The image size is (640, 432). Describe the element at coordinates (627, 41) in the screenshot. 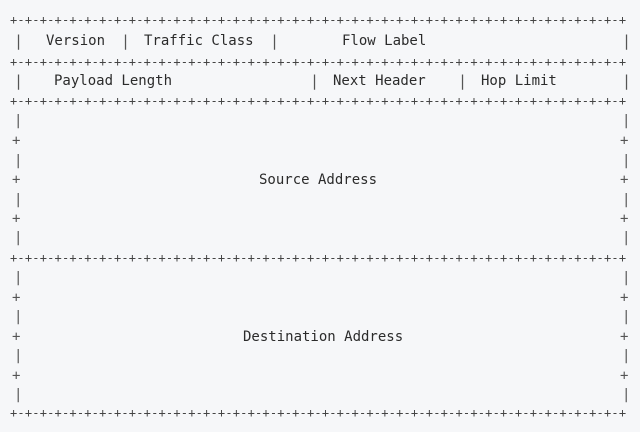

I see `row1-right-edge: |` at that location.